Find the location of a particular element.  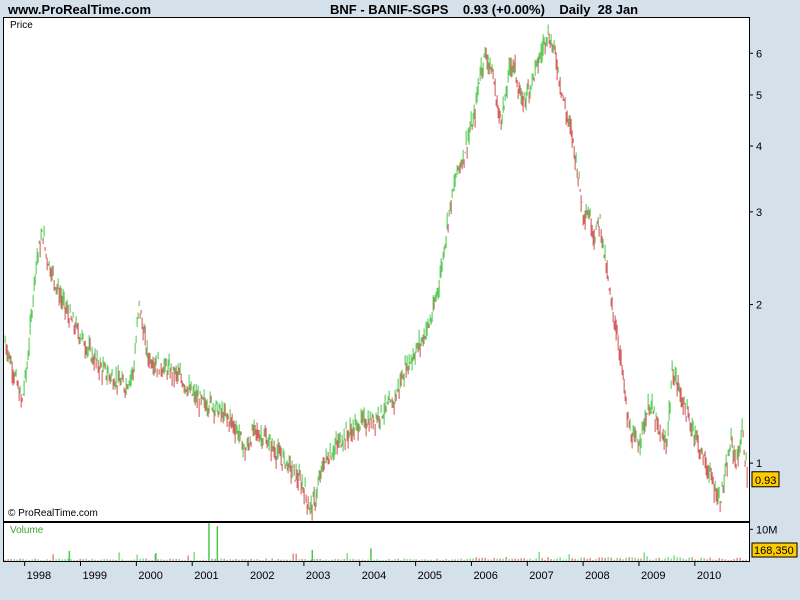

y-tick-label: 5 is located at coordinates (759, 96).